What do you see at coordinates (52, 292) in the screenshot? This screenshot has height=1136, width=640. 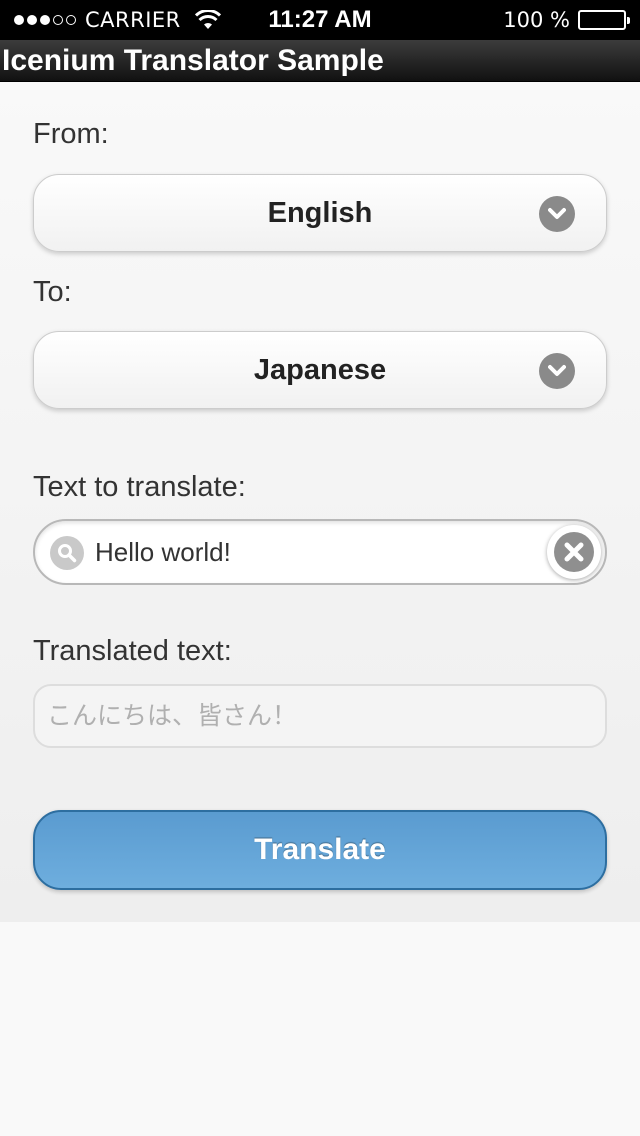 I see `to-label: To:` at bounding box center [52, 292].